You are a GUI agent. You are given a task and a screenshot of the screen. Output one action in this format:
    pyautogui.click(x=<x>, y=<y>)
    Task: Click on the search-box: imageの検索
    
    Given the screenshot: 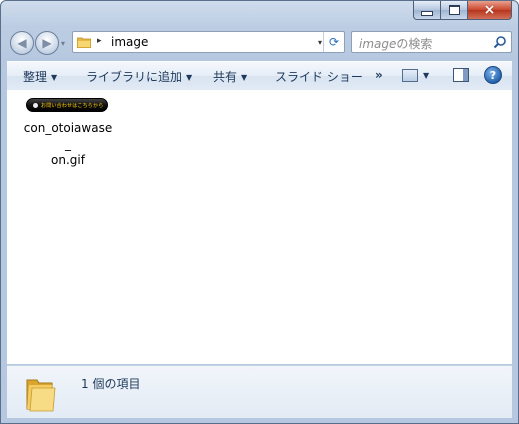 What is the action you would take?
    pyautogui.click(x=431, y=42)
    